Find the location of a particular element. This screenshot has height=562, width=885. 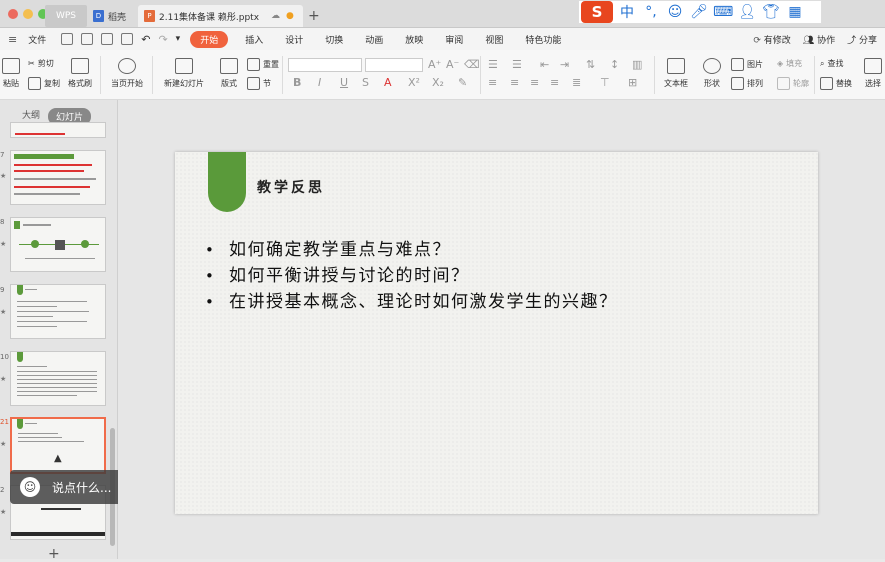

bullet-item: 在讲授基本概念、理论时如何激发学生的兴趣？ is located at coordinates (411, 302).